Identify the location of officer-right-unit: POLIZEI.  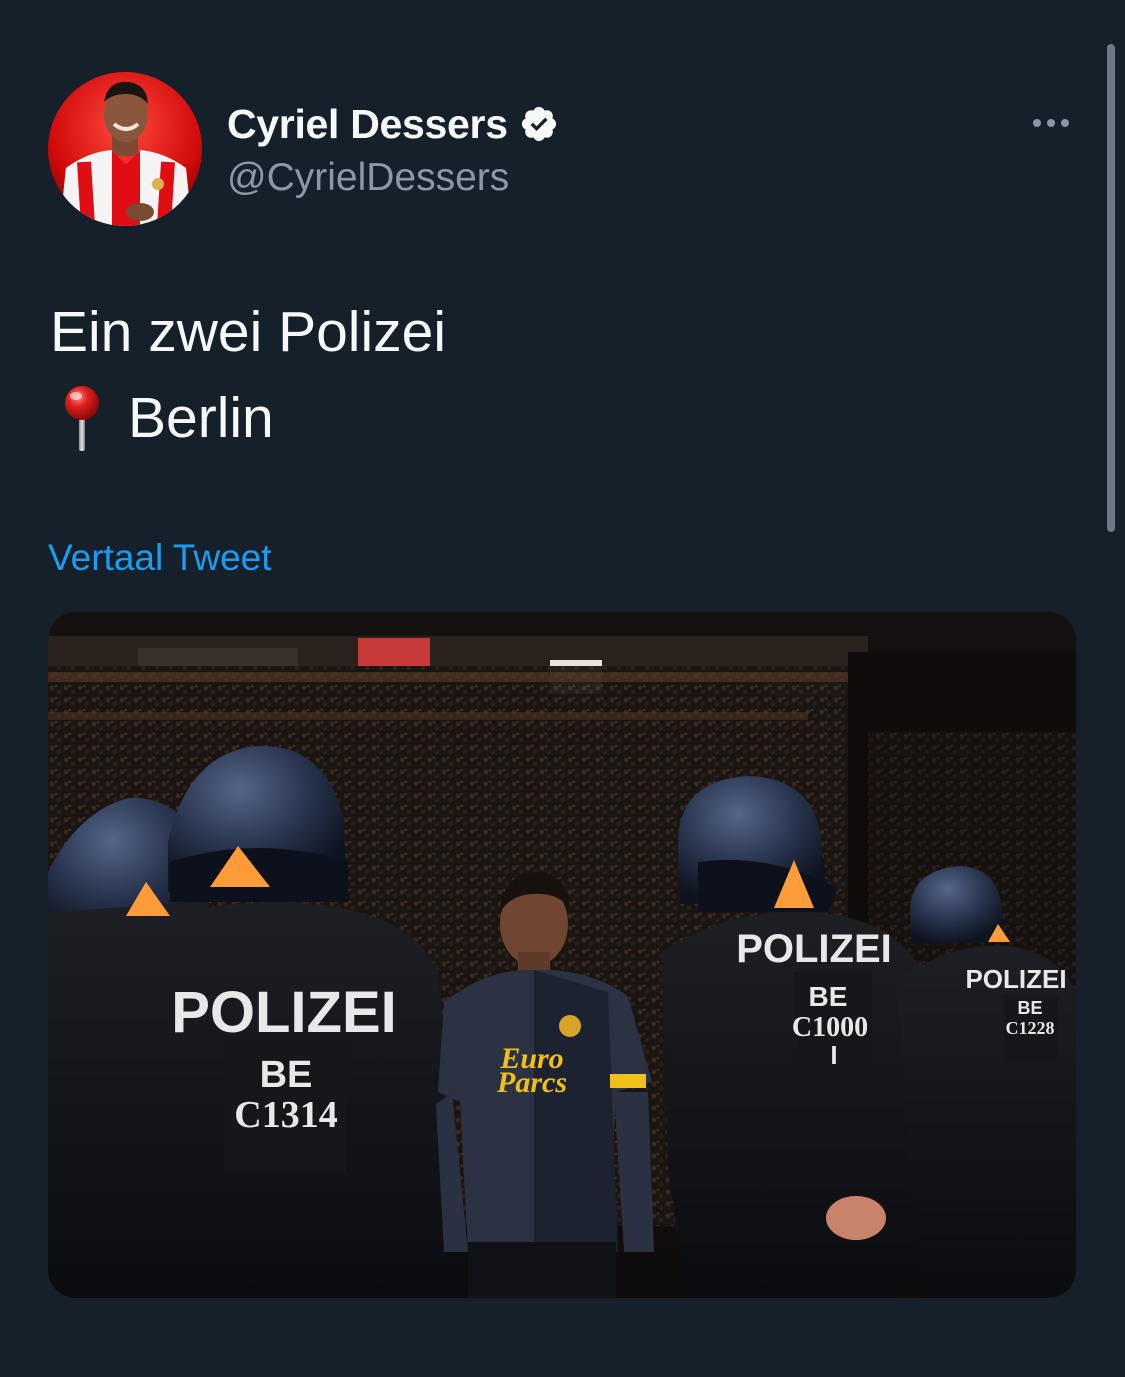
(1015, 979).